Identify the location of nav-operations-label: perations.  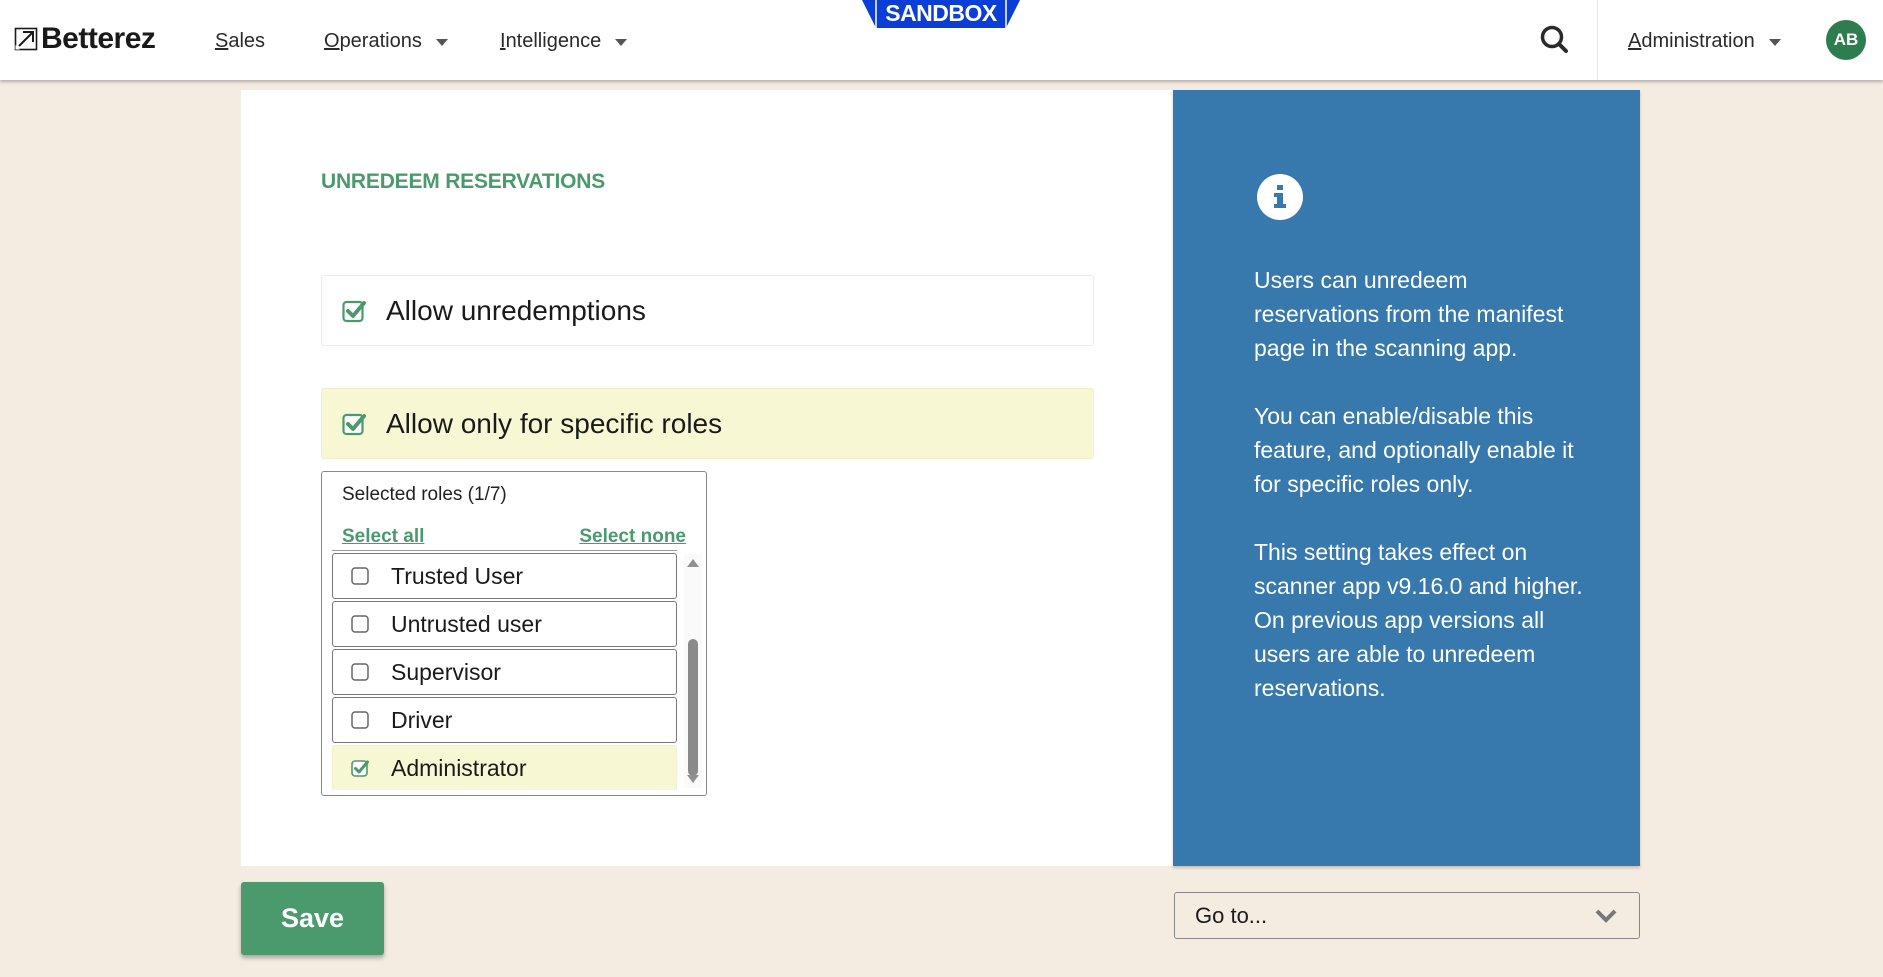
(380, 40).